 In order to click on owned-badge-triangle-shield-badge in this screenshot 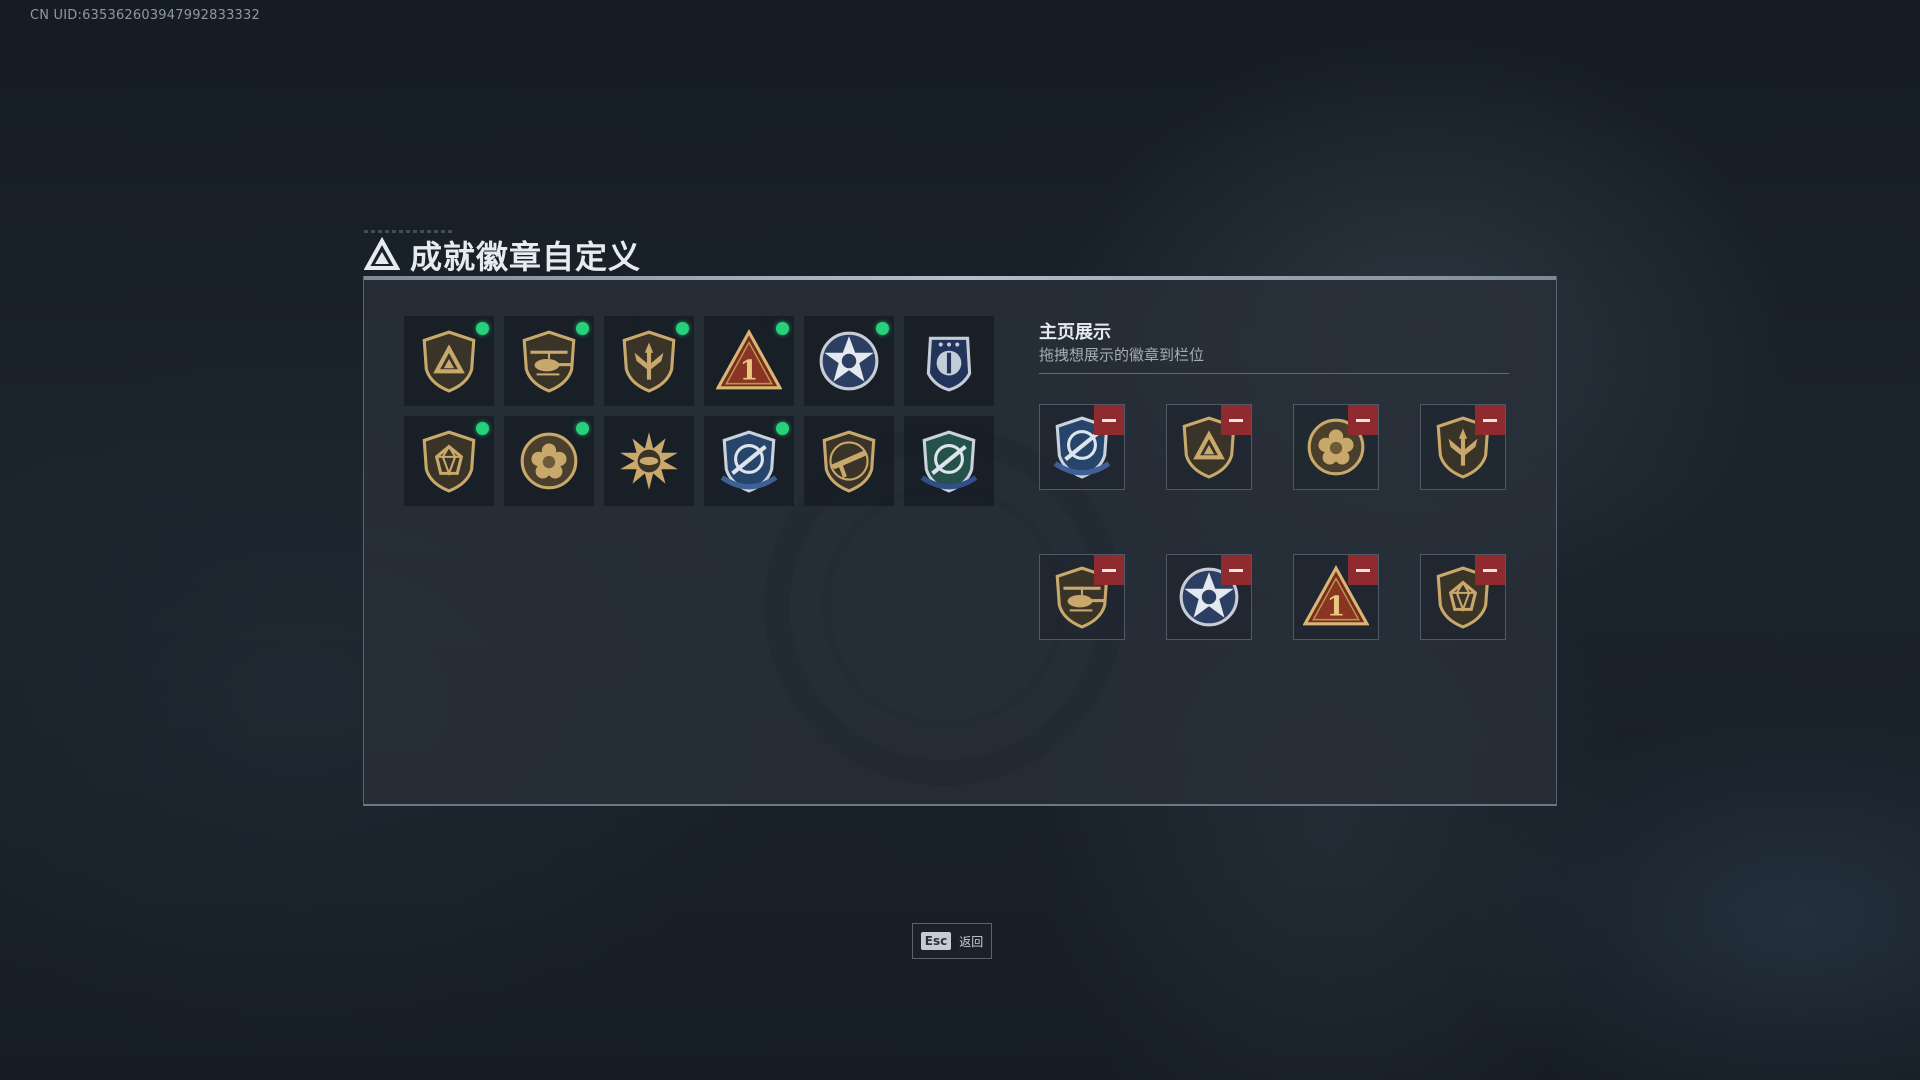, I will do `click(449, 361)`.